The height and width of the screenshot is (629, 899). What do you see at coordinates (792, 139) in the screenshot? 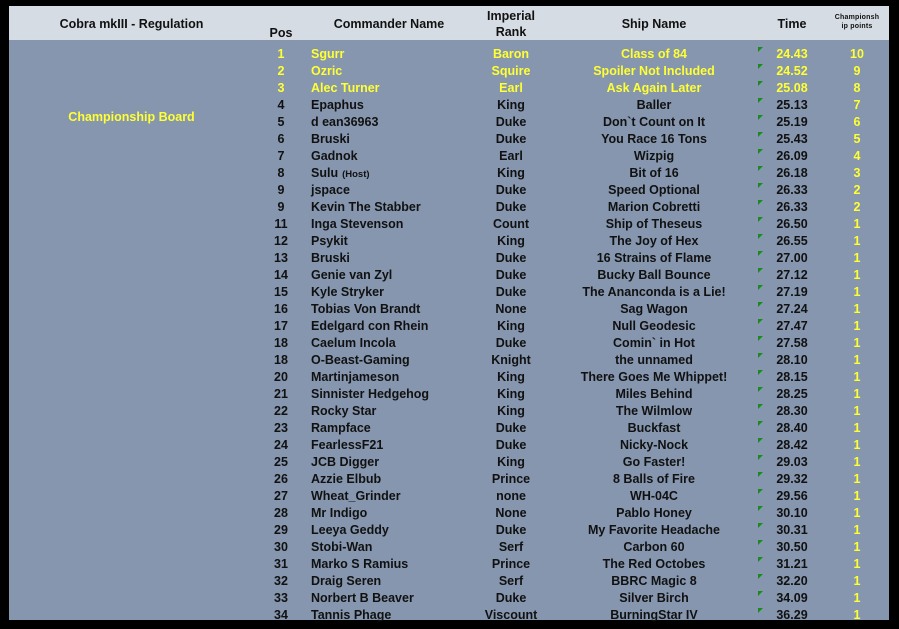
I see `time-cell: 25.43` at bounding box center [792, 139].